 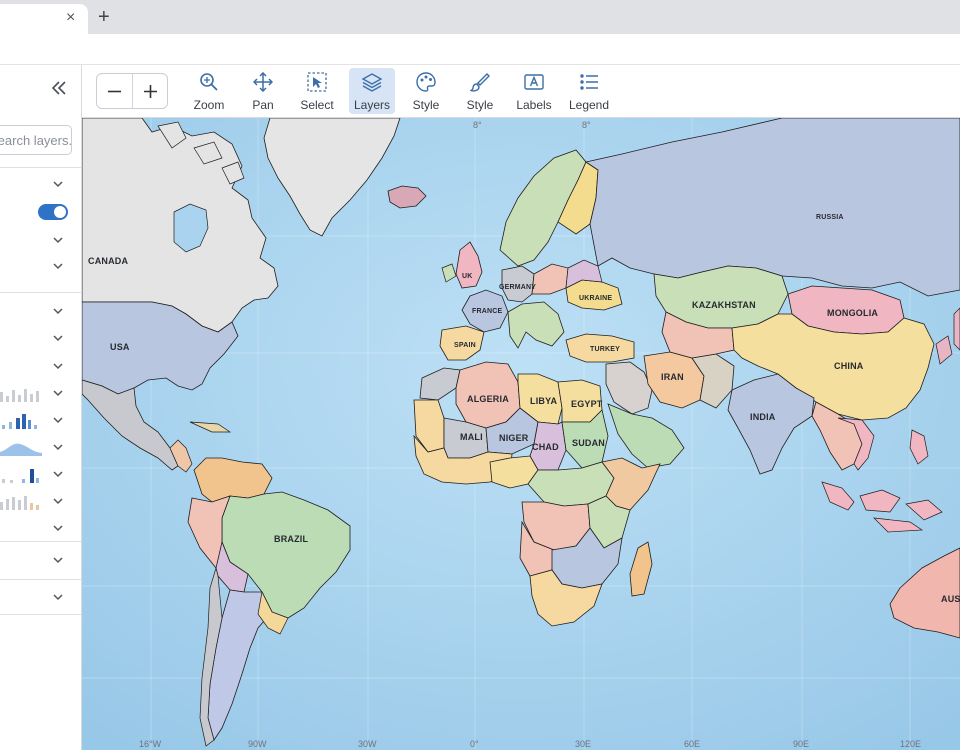 I want to click on zoom-out-button, so click(x=114, y=91).